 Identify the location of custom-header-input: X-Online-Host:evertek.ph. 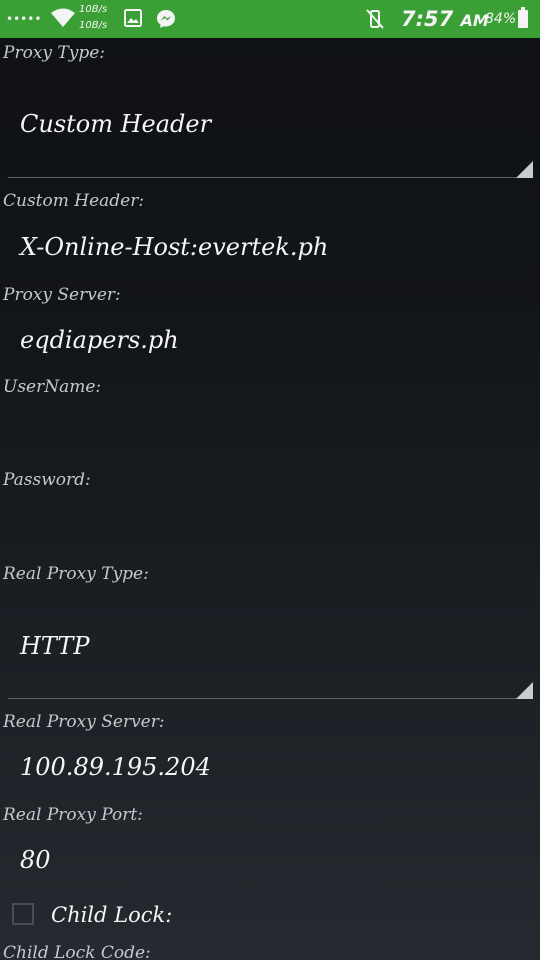
(270, 247).